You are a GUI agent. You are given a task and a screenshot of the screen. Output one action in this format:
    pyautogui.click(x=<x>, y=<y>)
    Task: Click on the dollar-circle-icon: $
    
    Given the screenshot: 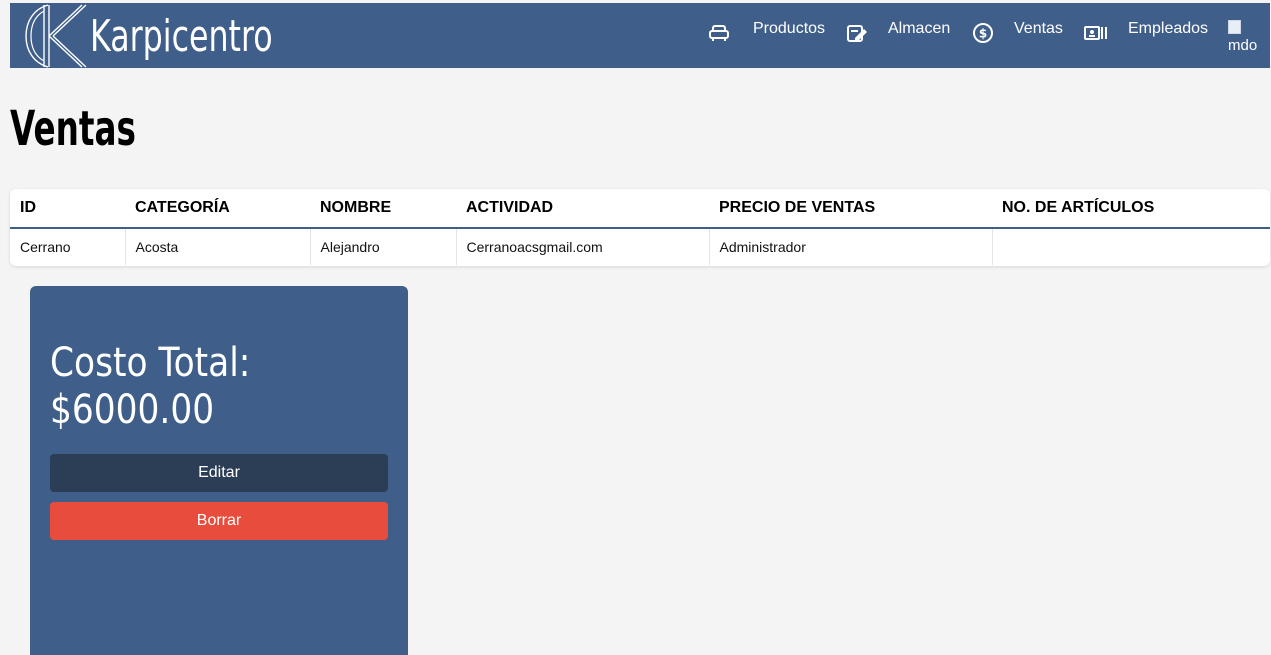 What is the action you would take?
    pyautogui.click(x=983, y=33)
    